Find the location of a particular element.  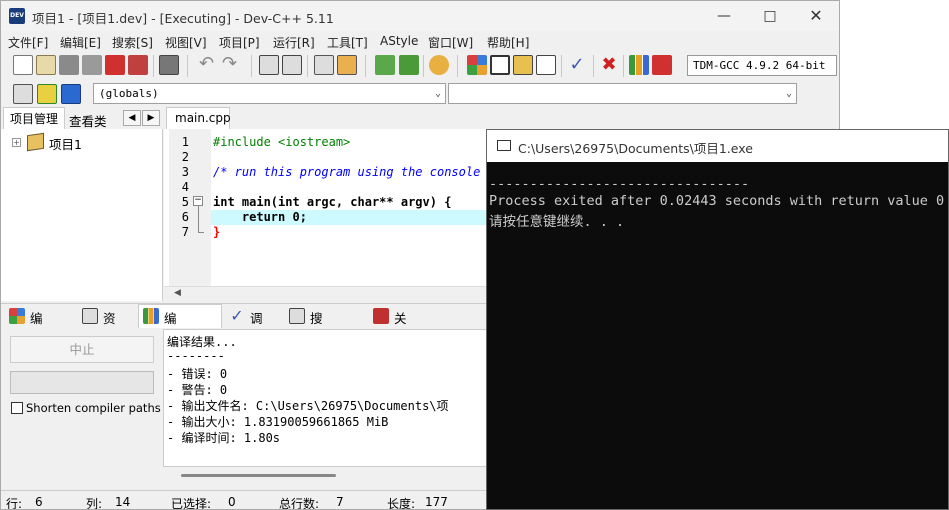

delete-profile-icon is located at coordinates (662, 65).